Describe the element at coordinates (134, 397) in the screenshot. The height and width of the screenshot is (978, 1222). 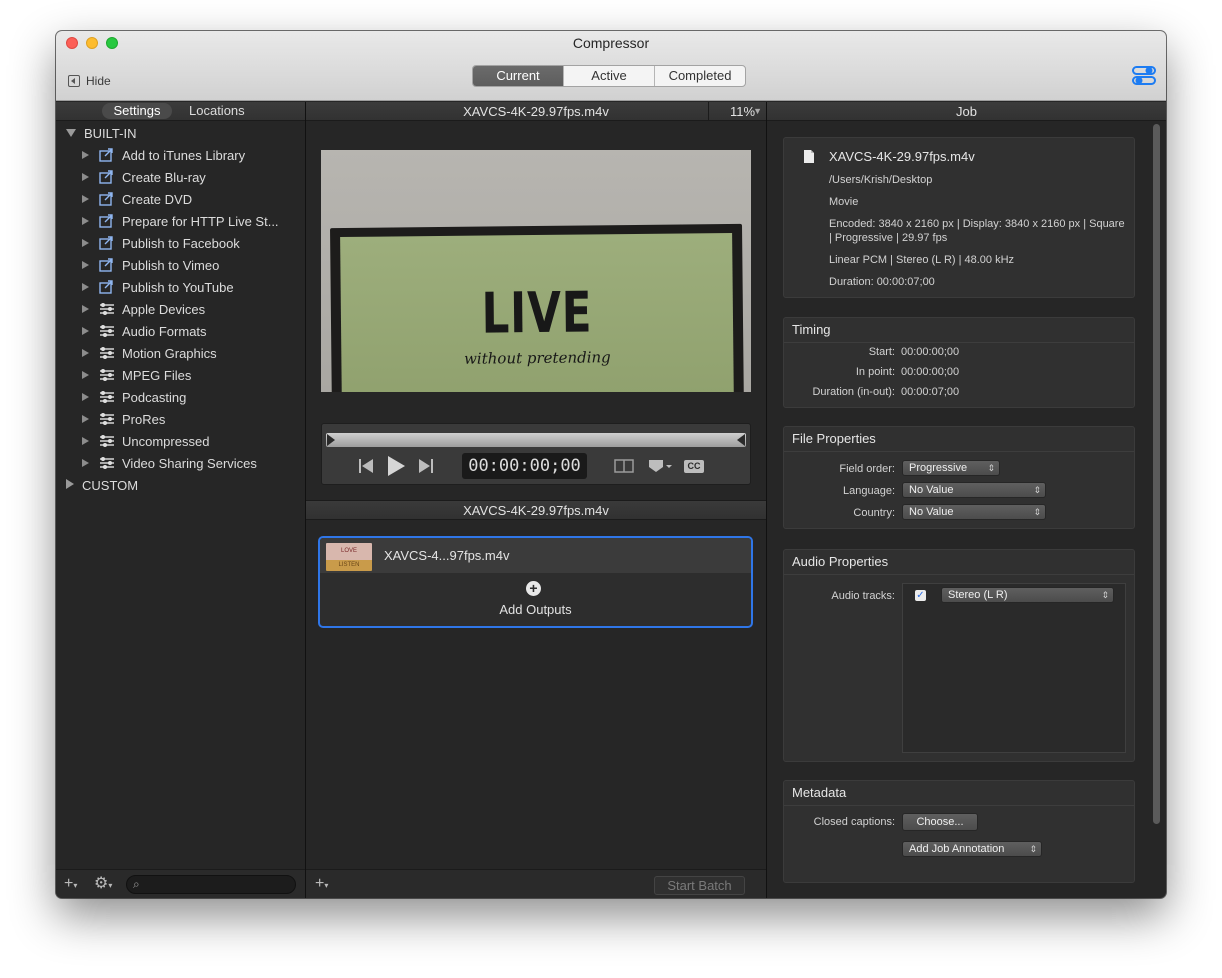
I see `sidebar-item: Podcasting` at that location.